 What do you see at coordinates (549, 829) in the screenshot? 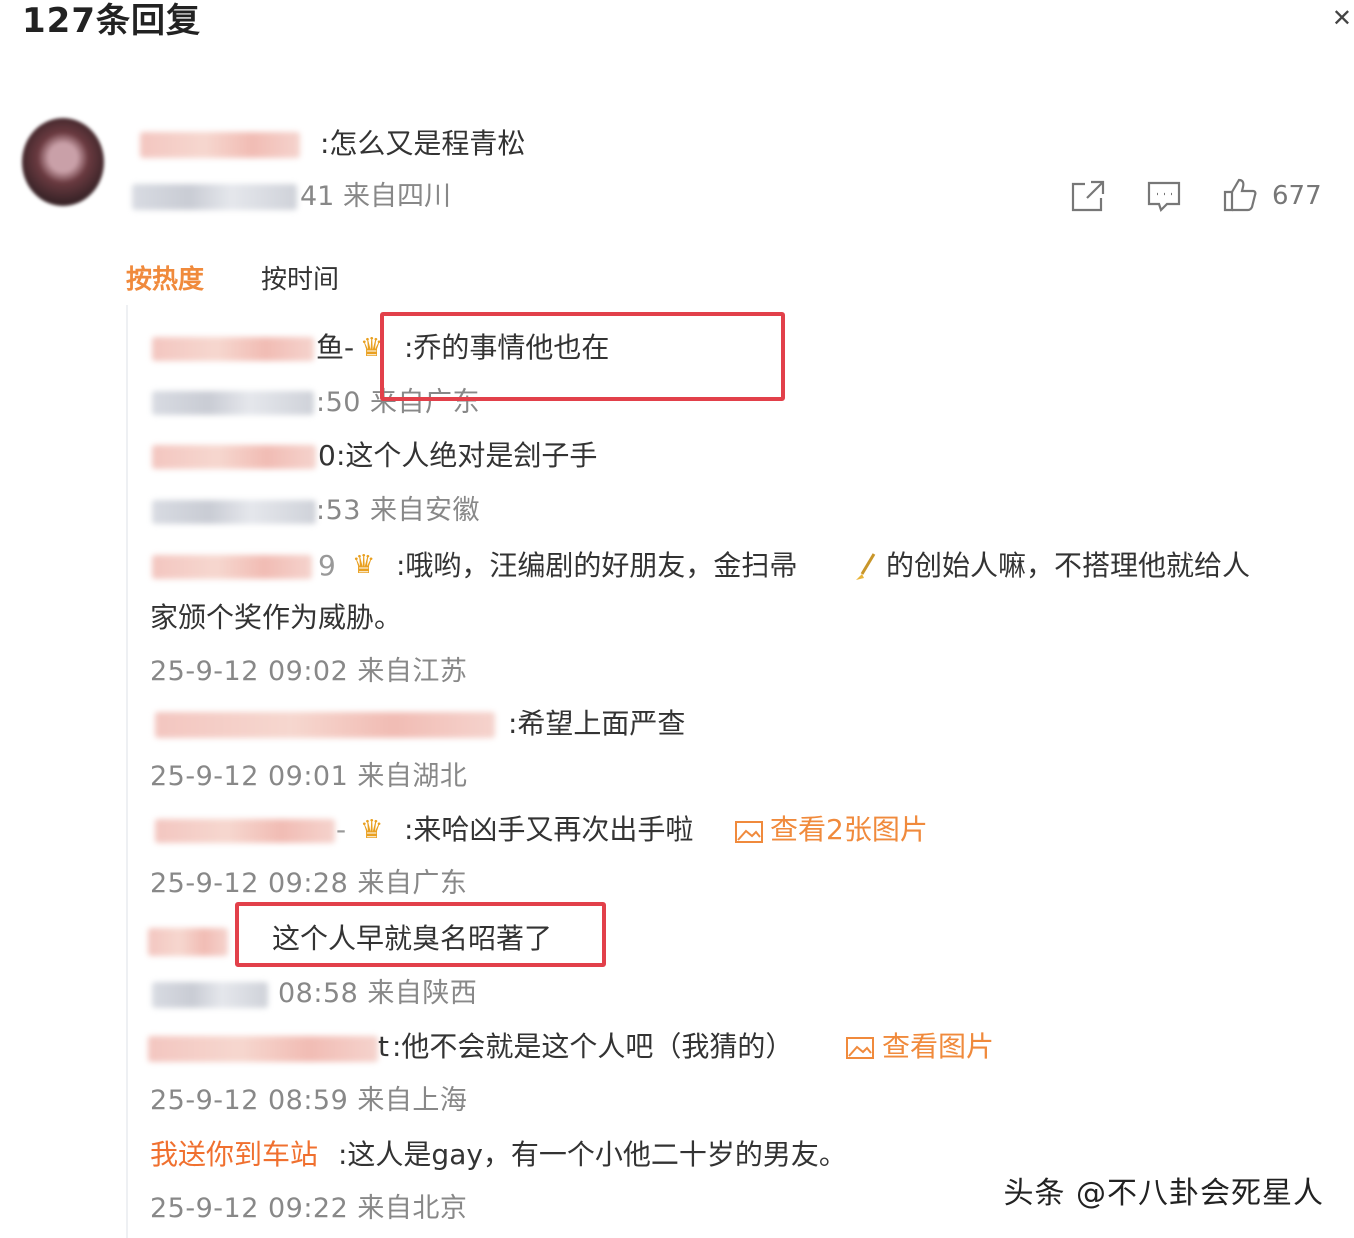
I see `reply-text: :来哈凶手又再次出手啦` at bounding box center [549, 829].